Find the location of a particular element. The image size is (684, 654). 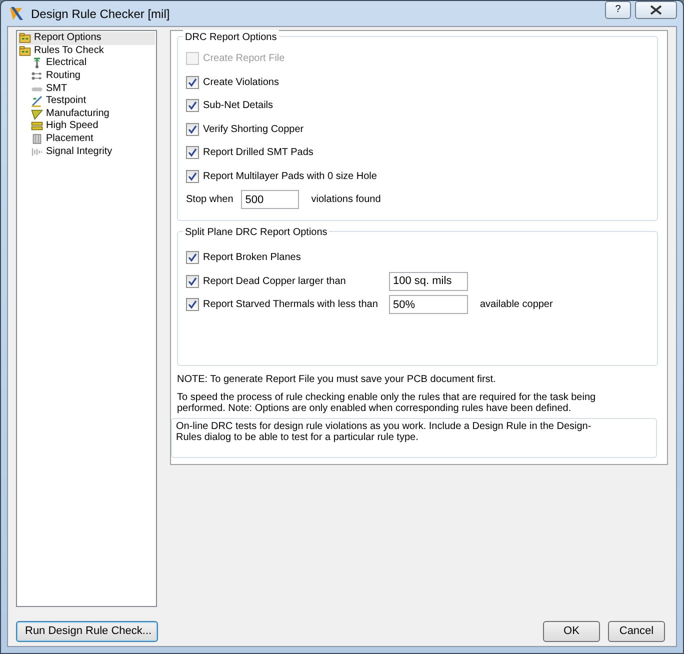

close-icon is located at coordinates (656, 9).